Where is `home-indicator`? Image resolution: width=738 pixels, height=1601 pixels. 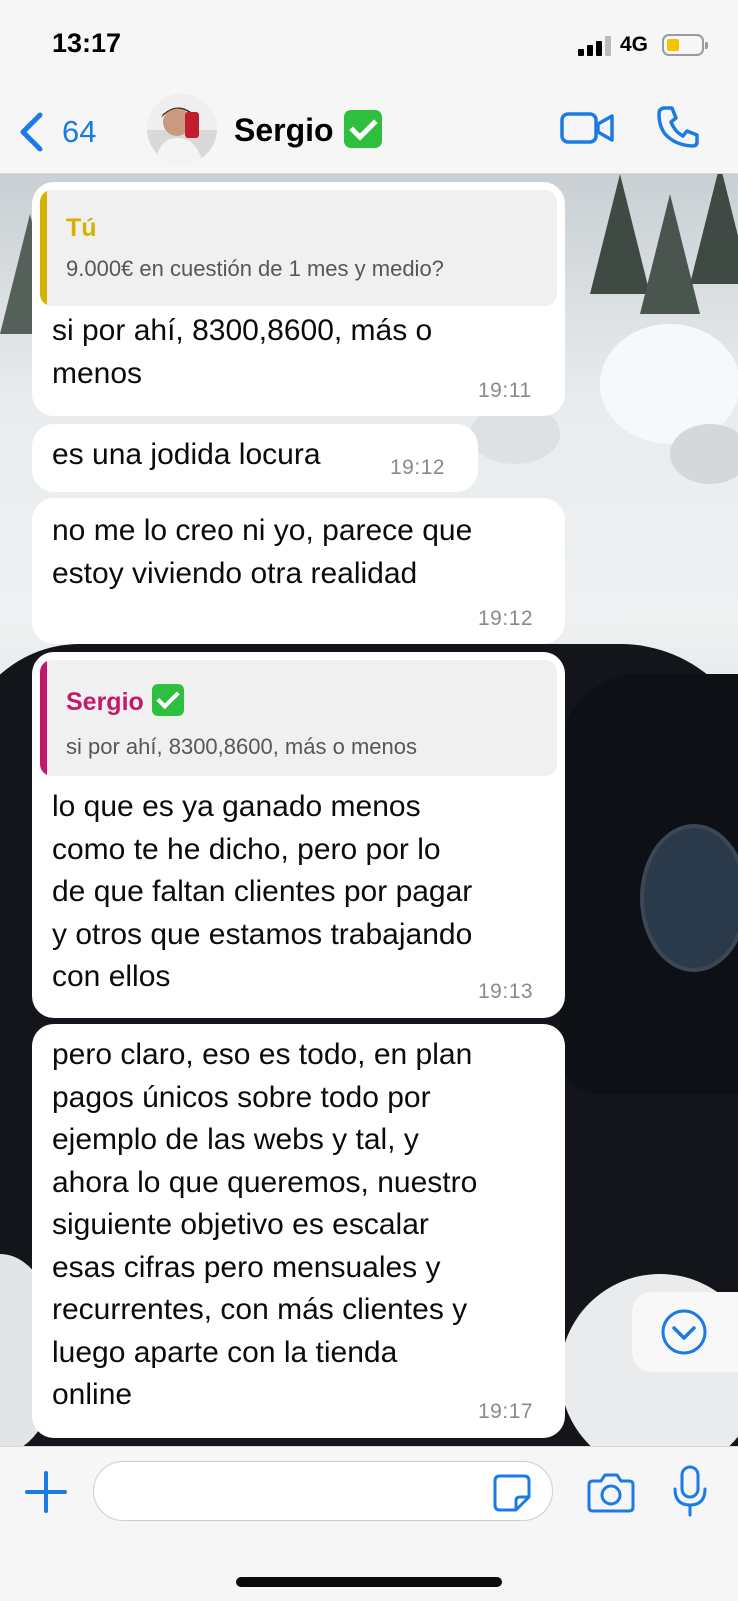
home-indicator is located at coordinates (369, 1582).